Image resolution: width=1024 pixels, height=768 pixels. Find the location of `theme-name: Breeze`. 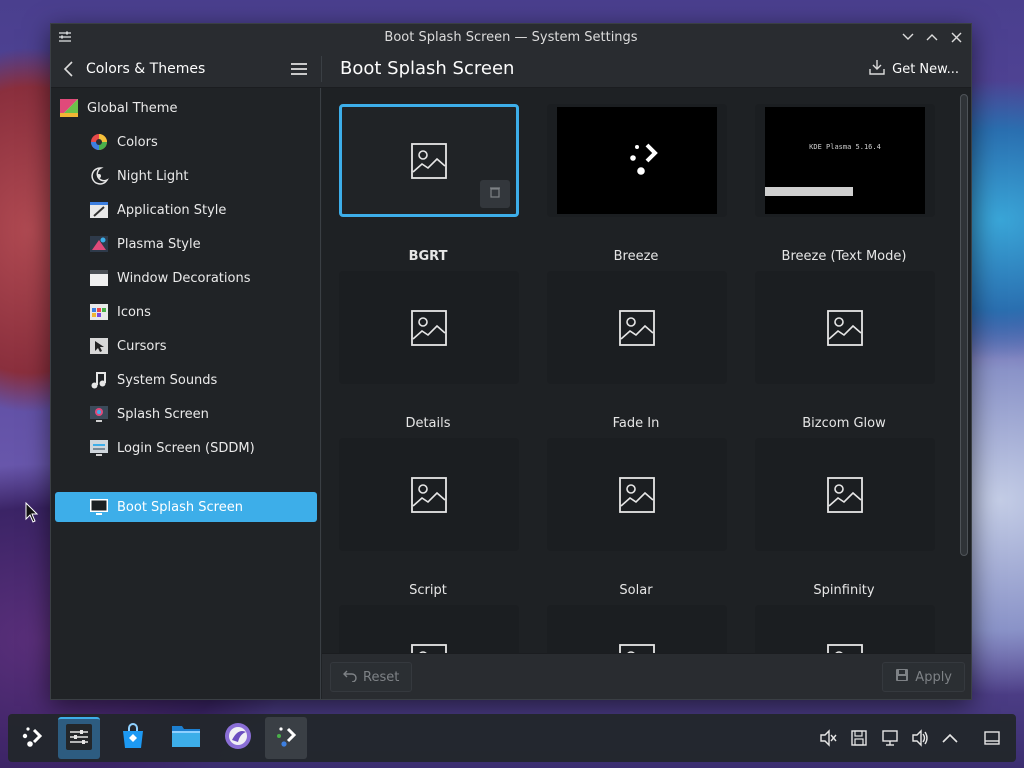

theme-name: Breeze is located at coordinates (636, 256).